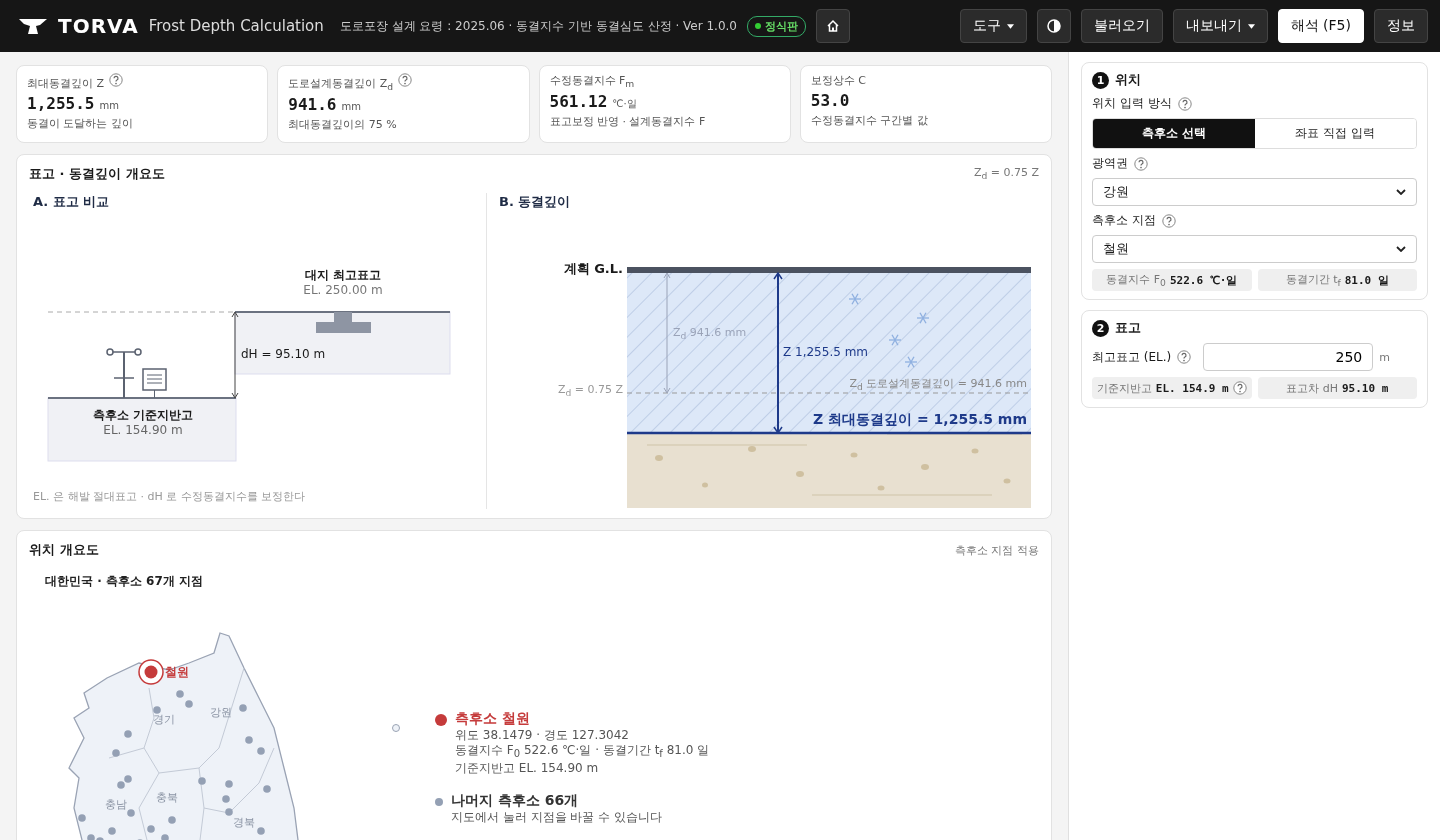 This screenshot has width=1440, height=840. What do you see at coordinates (97, 174) in the screenshot?
I see `card-title: 표고 · 동결깊이 개요도` at bounding box center [97, 174].